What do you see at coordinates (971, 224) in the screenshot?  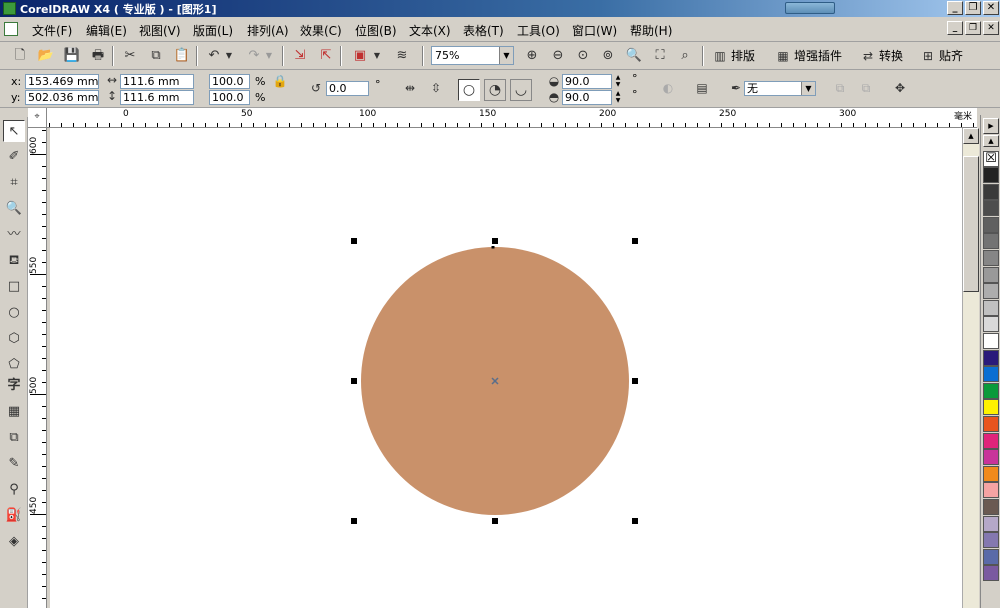 I see `scroll-thumb` at bounding box center [971, 224].